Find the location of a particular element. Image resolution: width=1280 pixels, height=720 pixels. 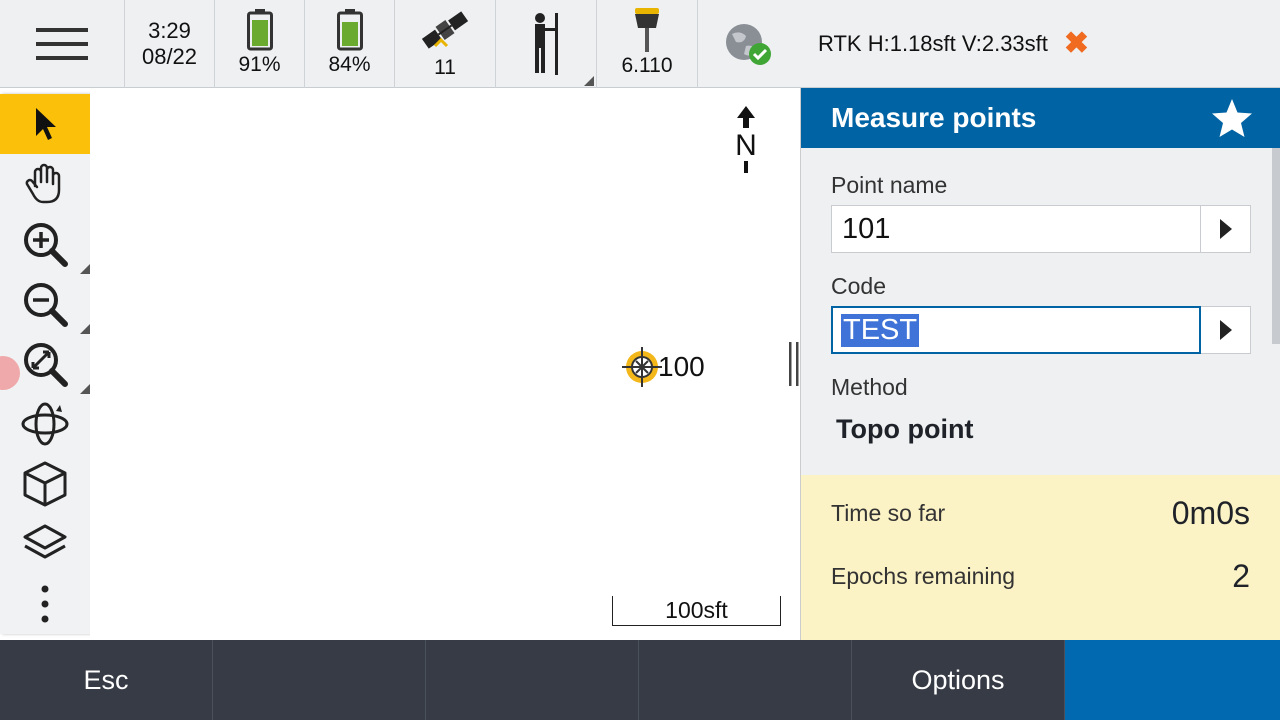

measurement-status-area: Time so far 0m0s Epochs remaining 2 is located at coordinates (1040, 557).